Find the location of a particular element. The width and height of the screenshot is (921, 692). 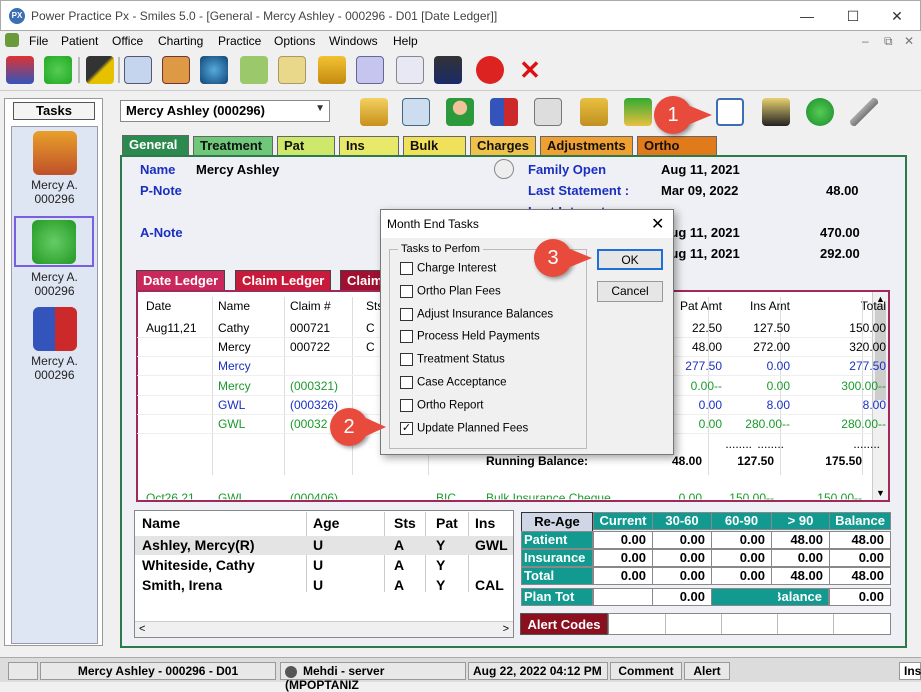

scroll-left-icon: < is located at coordinates (142, 629).